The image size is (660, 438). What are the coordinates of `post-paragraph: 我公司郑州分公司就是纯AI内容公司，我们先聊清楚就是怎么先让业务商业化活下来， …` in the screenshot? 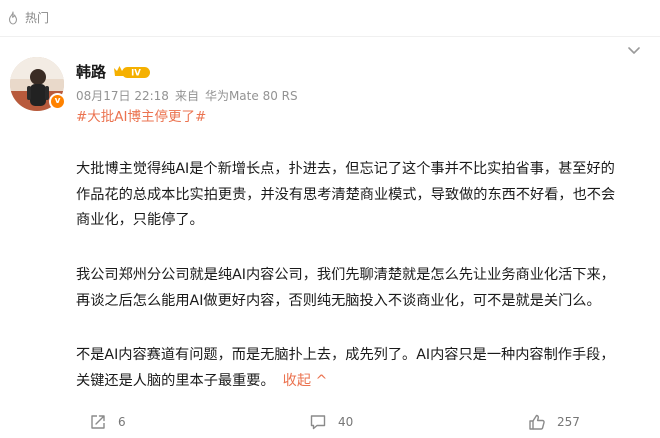 It's located at (345, 288).